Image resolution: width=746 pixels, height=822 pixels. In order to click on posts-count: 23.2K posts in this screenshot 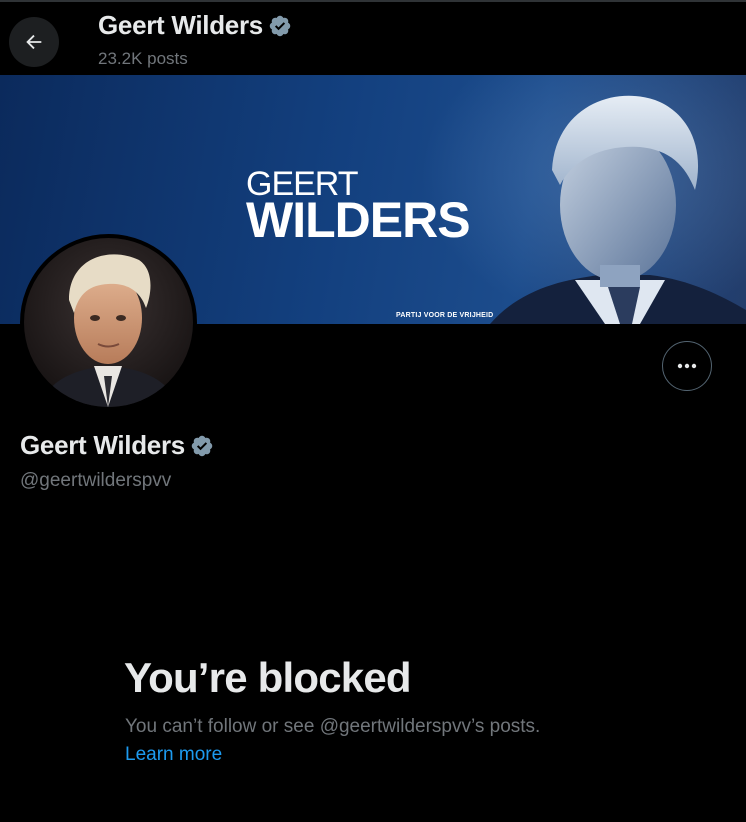, I will do `click(143, 58)`.